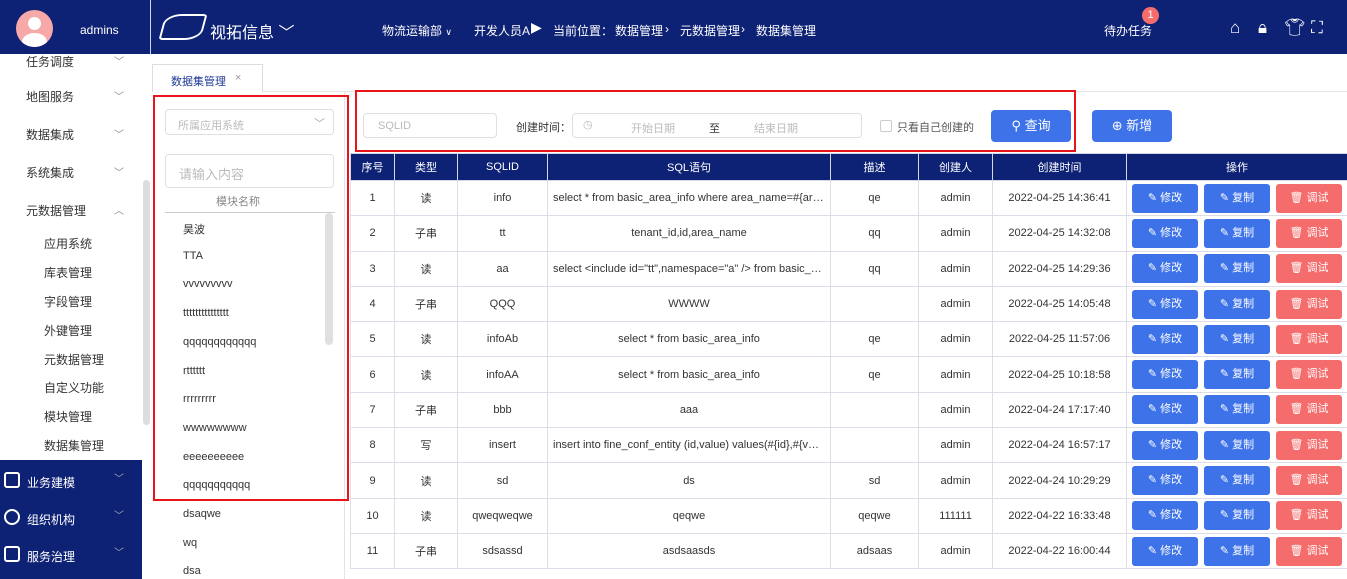  Describe the element at coordinates (1235, 28) in the screenshot. I see `home-icon: ⌂` at that location.